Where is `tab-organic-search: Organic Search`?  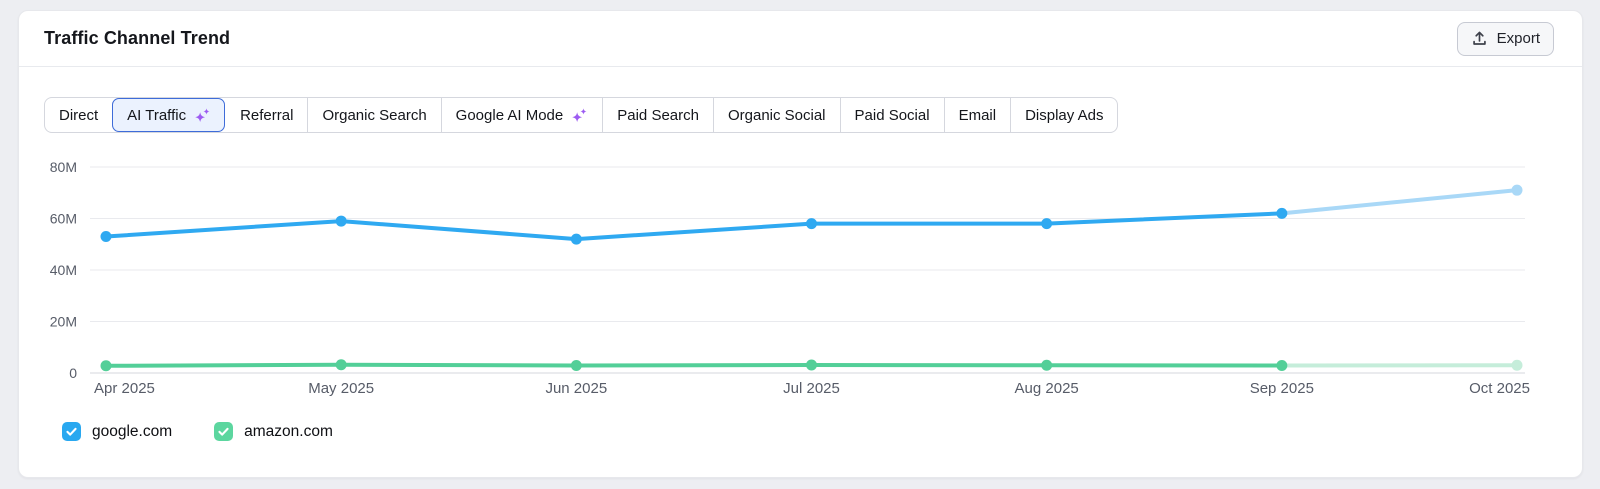 tab-organic-search: Organic Search is located at coordinates (373, 115).